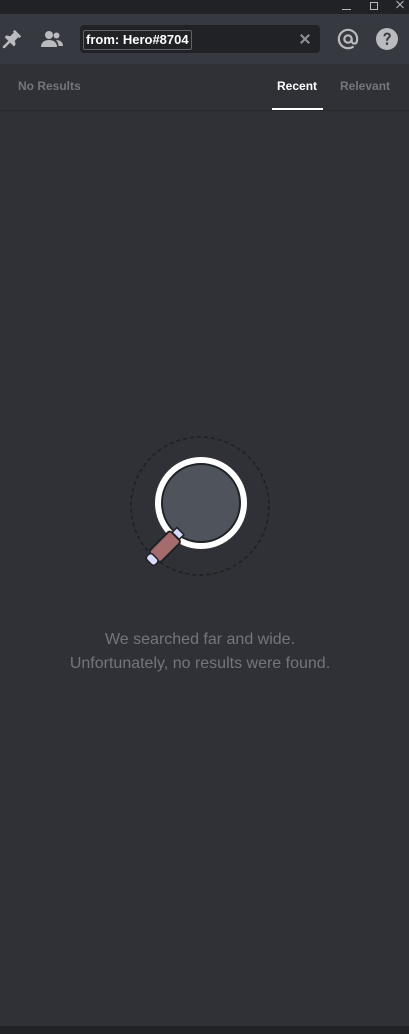  What do you see at coordinates (200, 39) in the screenshot?
I see `search-input: from: Hero#8704` at bounding box center [200, 39].